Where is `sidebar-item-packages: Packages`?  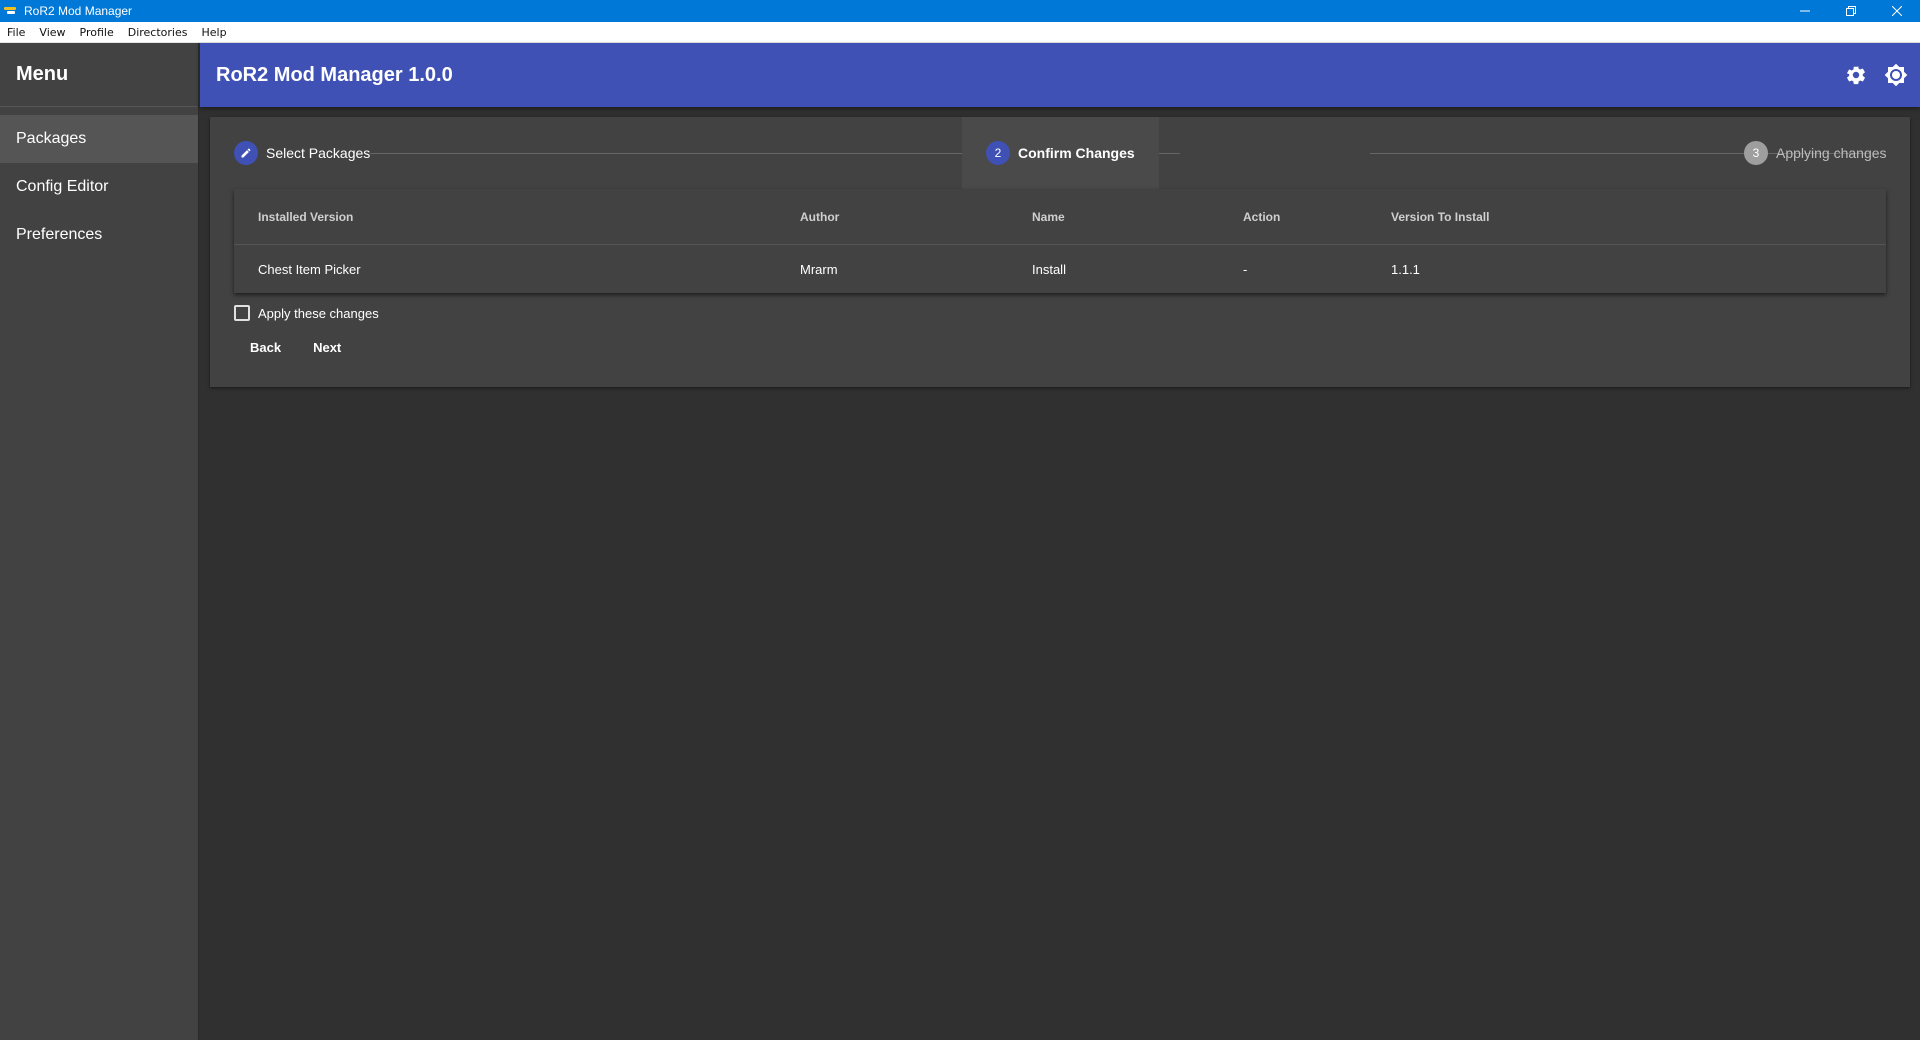 sidebar-item-packages: Packages is located at coordinates (99, 139).